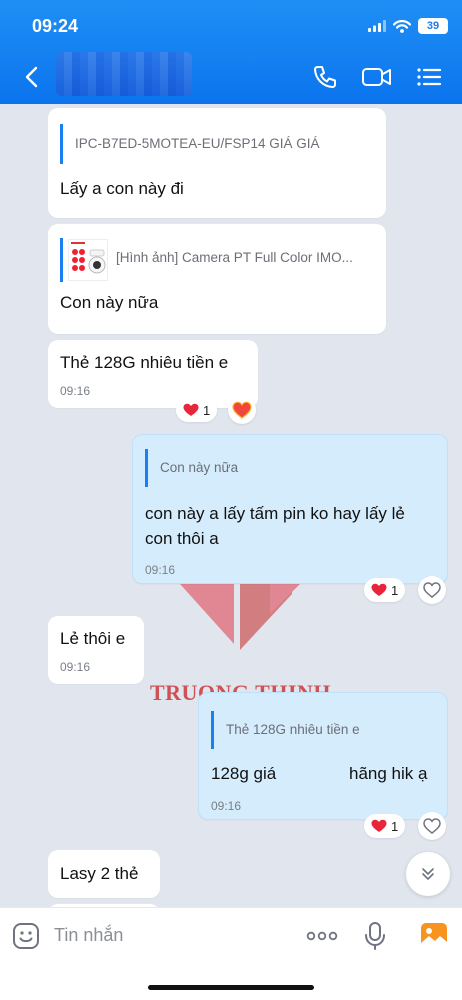  What do you see at coordinates (388, 773) in the screenshot?
I see `message-text-part2: hãng hik ạ` at bounding box center [388, 773].